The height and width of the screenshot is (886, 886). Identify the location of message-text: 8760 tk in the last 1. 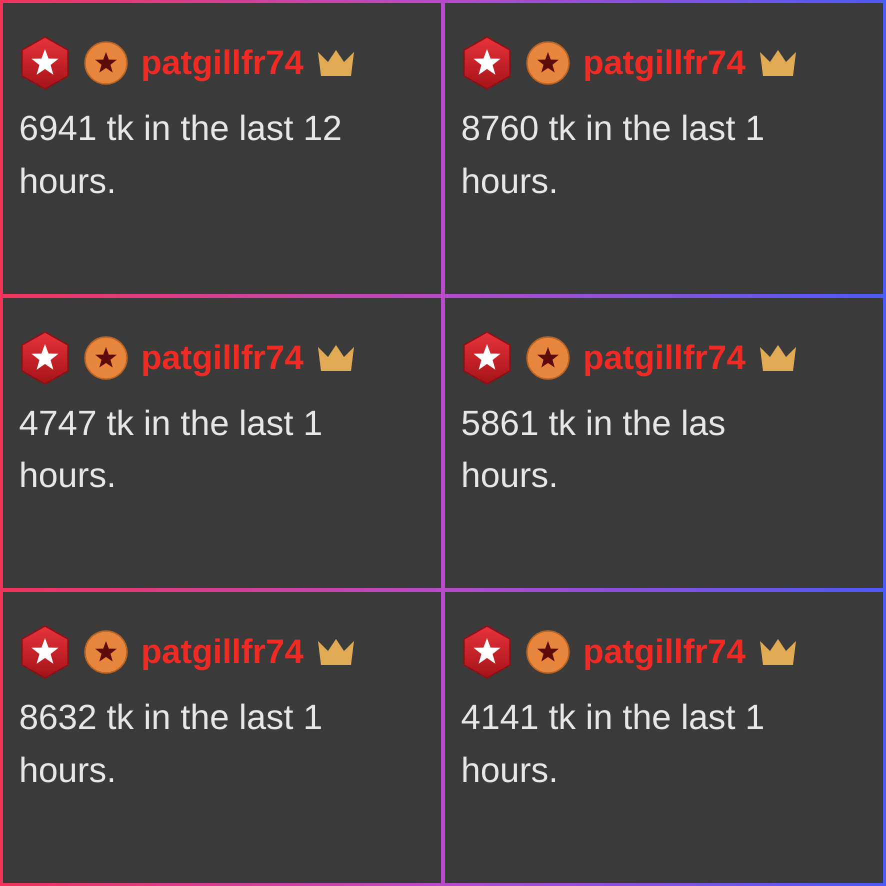
(613, 129).